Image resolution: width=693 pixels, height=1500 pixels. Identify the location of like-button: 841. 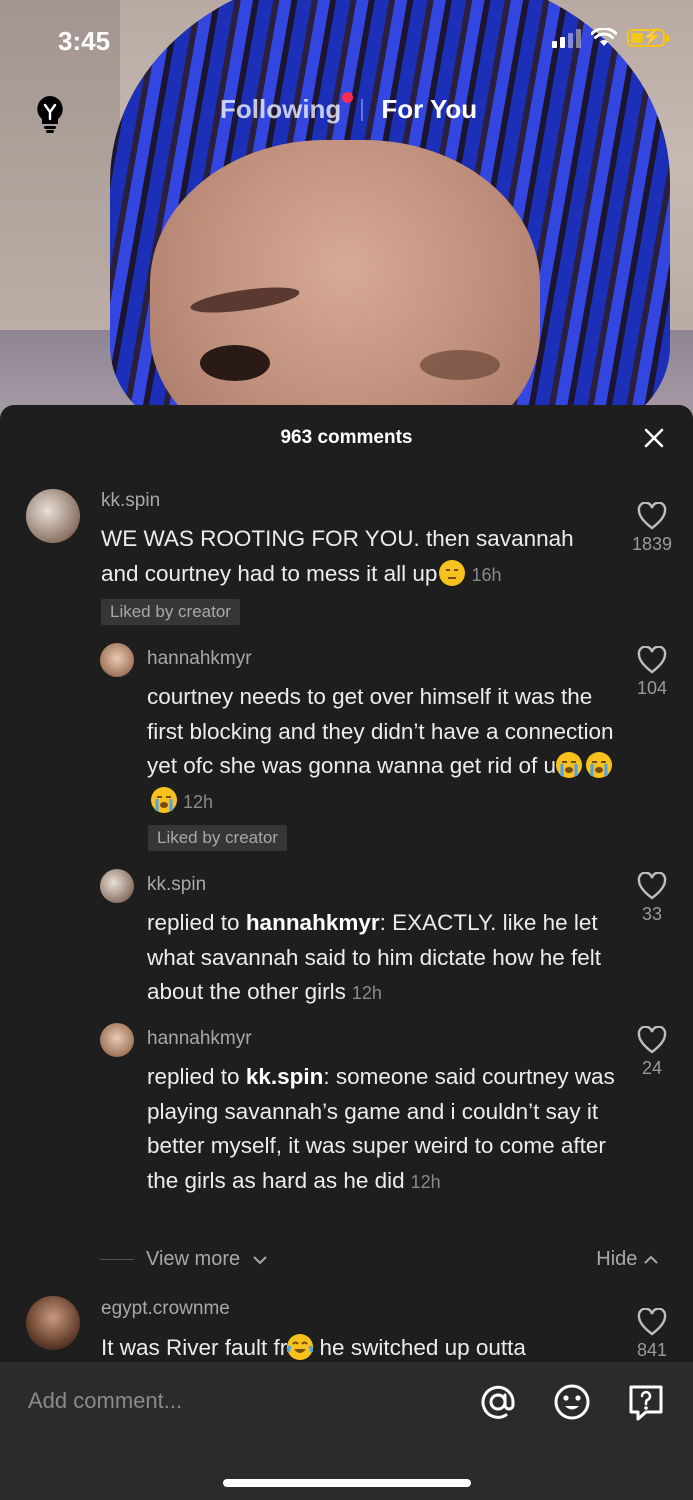
(652, 1334).